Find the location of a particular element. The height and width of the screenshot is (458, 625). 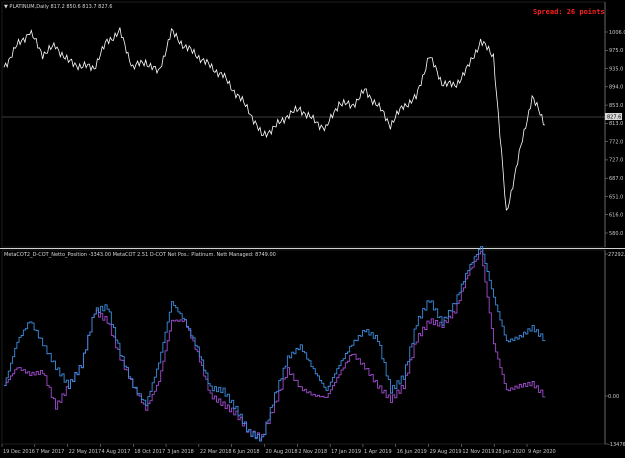

indicator-tick-label: -13476.00 is located at coordinates (616, 445).